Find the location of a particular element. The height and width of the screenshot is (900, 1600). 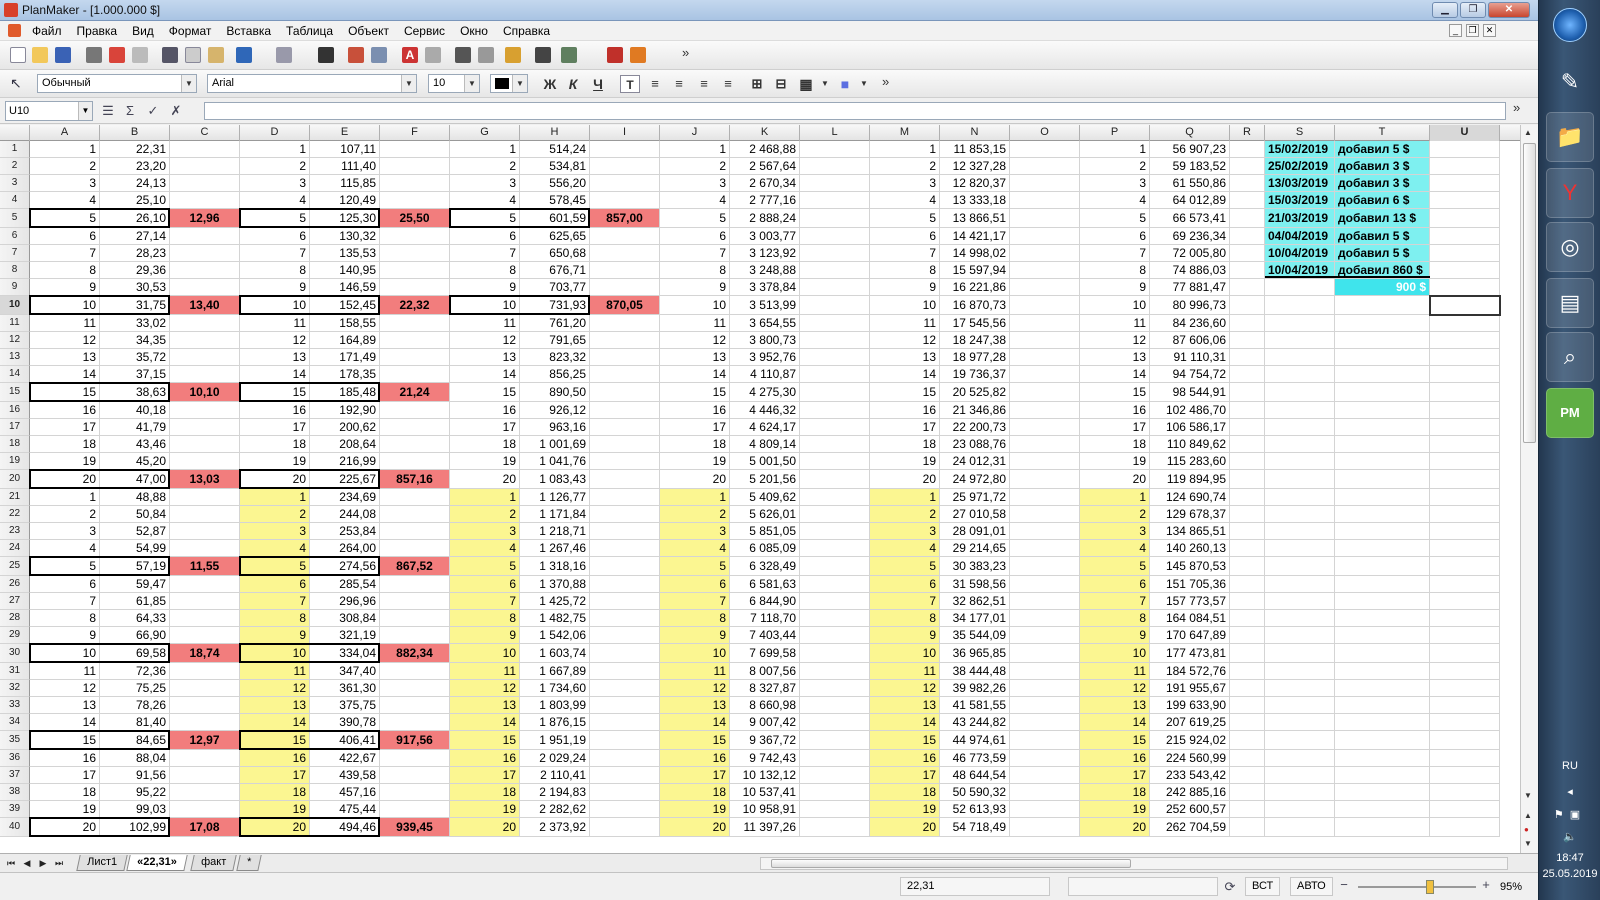

cell-t26 is located at coordinates (1382, 584).